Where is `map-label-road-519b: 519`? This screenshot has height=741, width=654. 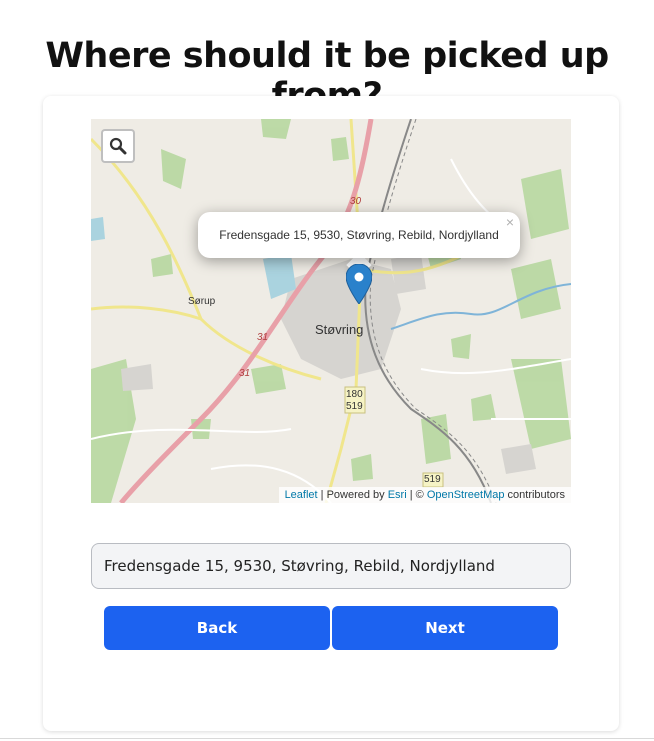
map-label-road-519b: 519 is located at coordinates (432, 479).